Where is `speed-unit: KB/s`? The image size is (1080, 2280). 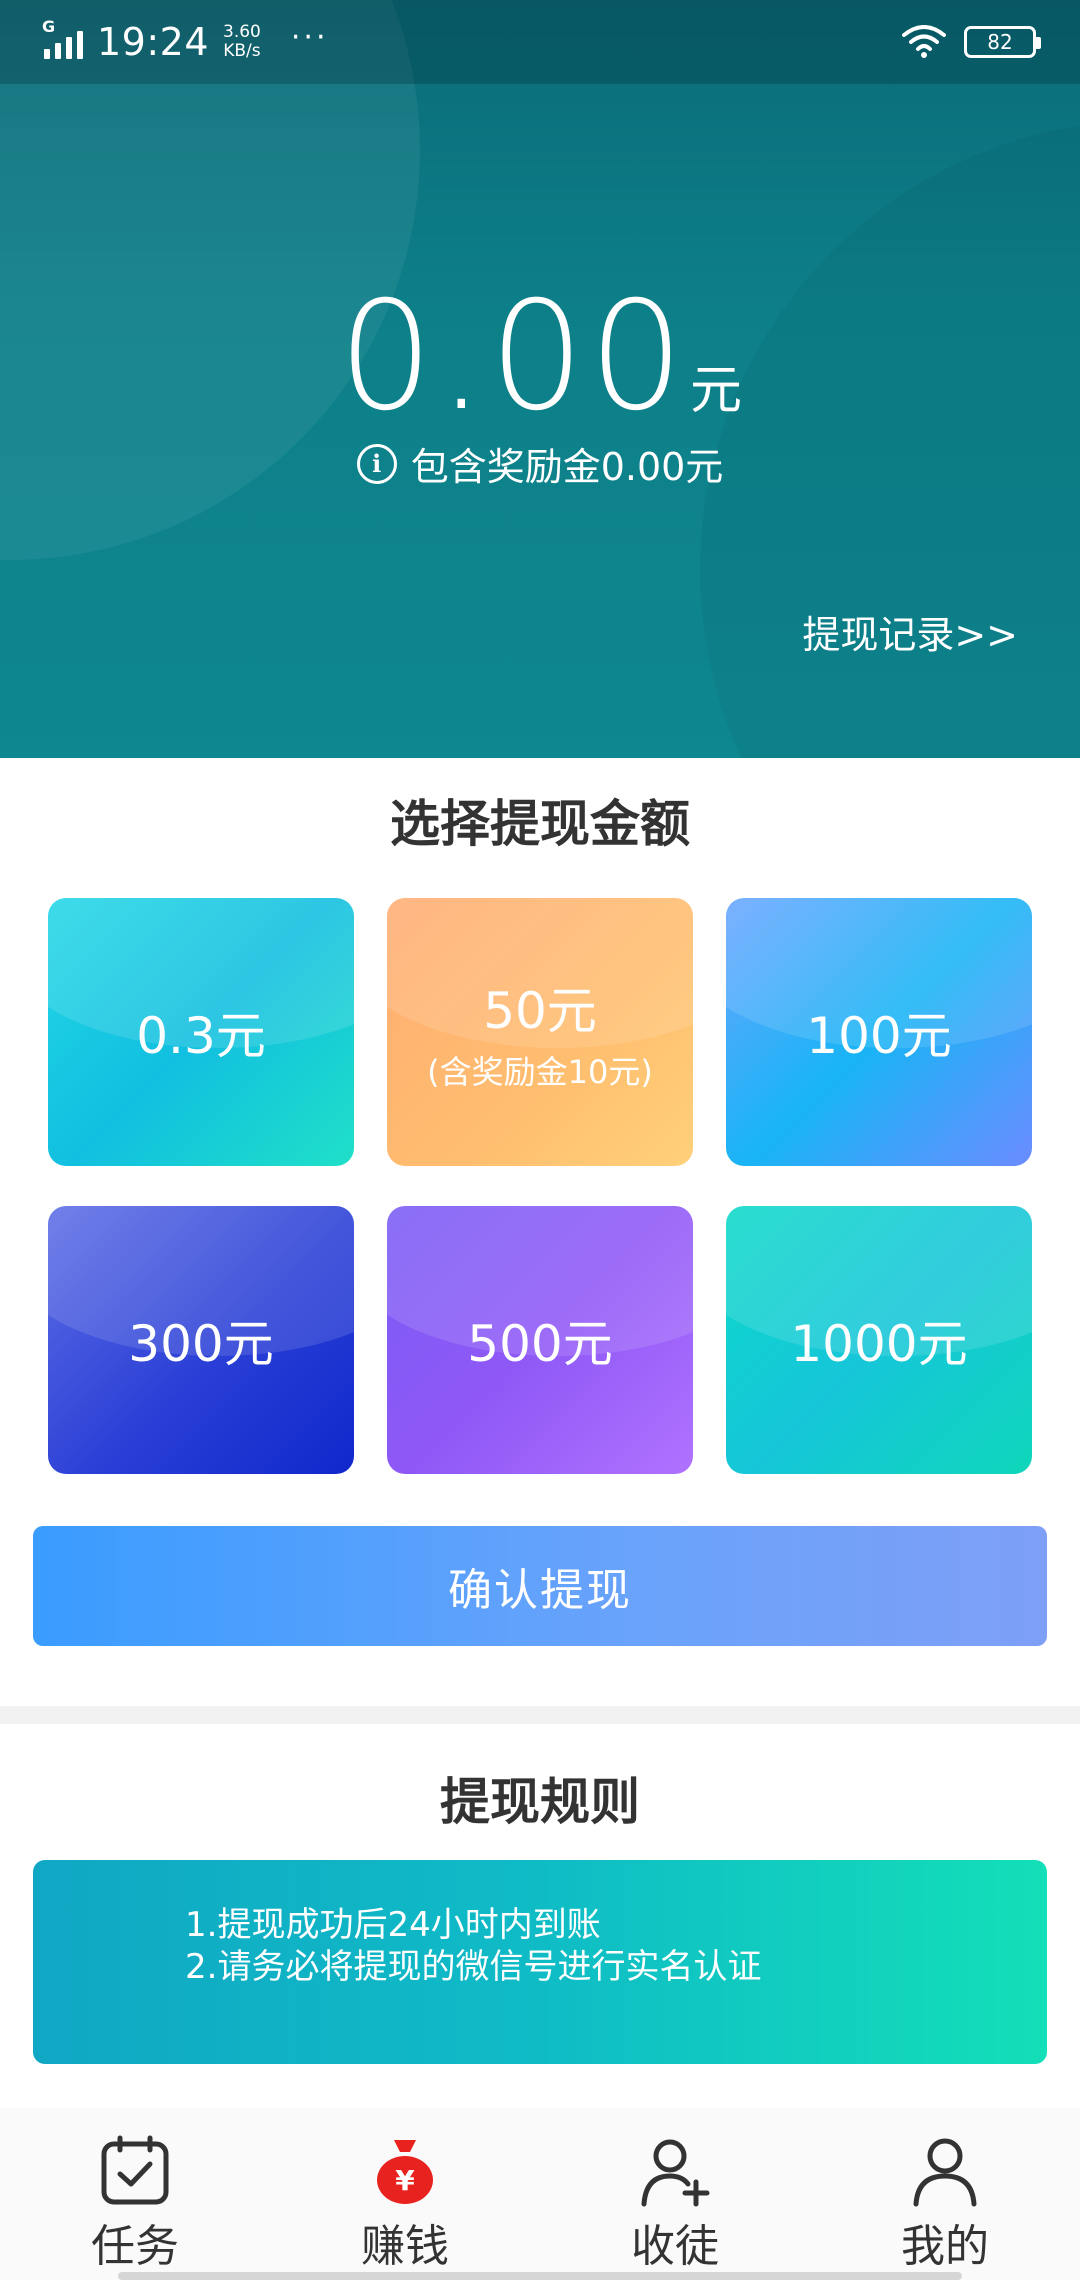
speed-unit: KB/s is located at coordinates (242, 51).